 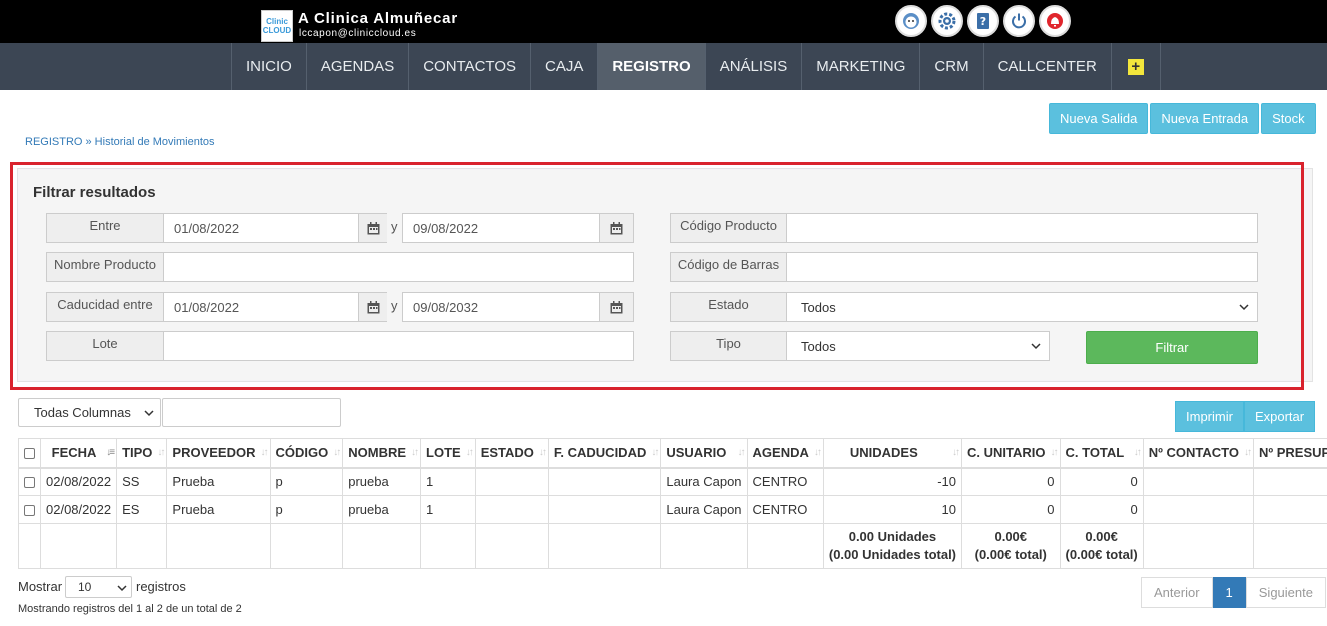 I want to click on cell-num-presupuesto, so click(x=1289, y=509).